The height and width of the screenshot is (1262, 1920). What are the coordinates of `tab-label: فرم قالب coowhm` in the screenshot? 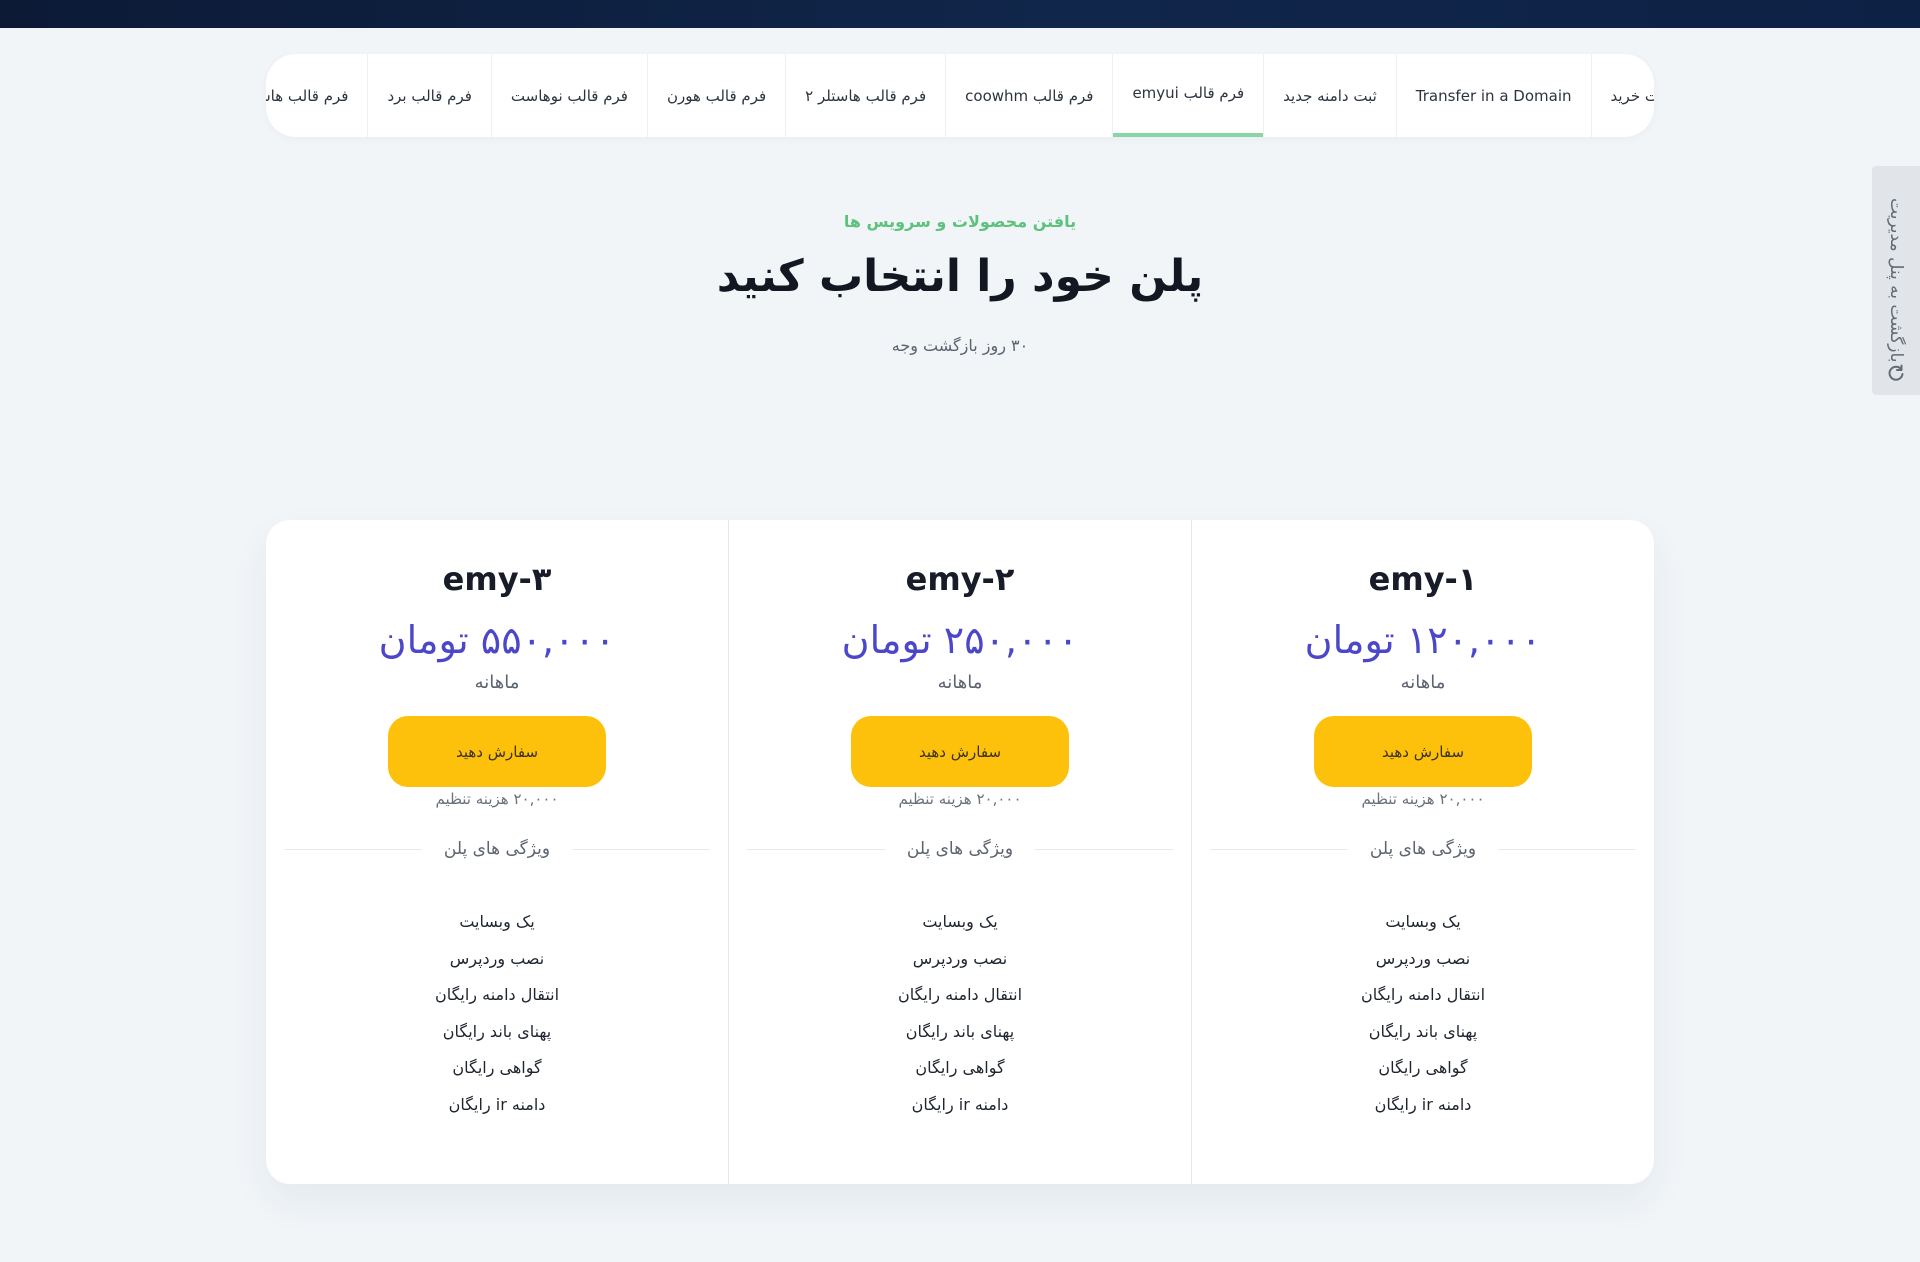 It's located at (1029, 95).